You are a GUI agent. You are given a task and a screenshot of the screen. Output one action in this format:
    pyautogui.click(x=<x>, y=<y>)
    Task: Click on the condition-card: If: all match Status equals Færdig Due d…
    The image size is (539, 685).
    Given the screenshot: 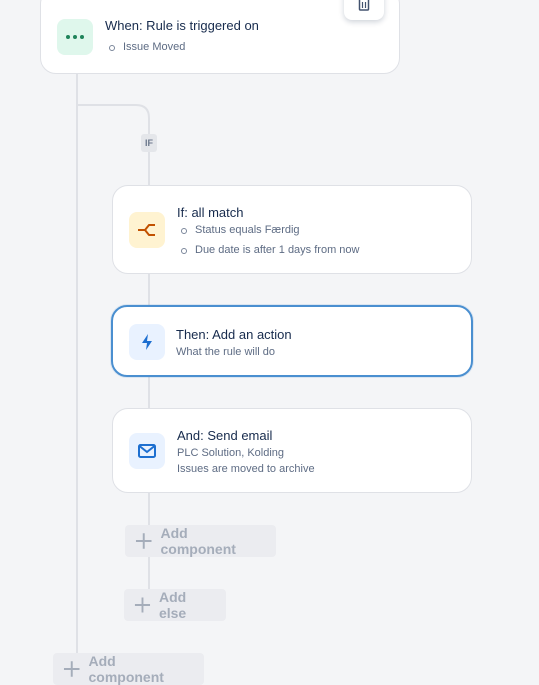 What is the action you would take?
    pyautogui.click(x=292, y=229)
    